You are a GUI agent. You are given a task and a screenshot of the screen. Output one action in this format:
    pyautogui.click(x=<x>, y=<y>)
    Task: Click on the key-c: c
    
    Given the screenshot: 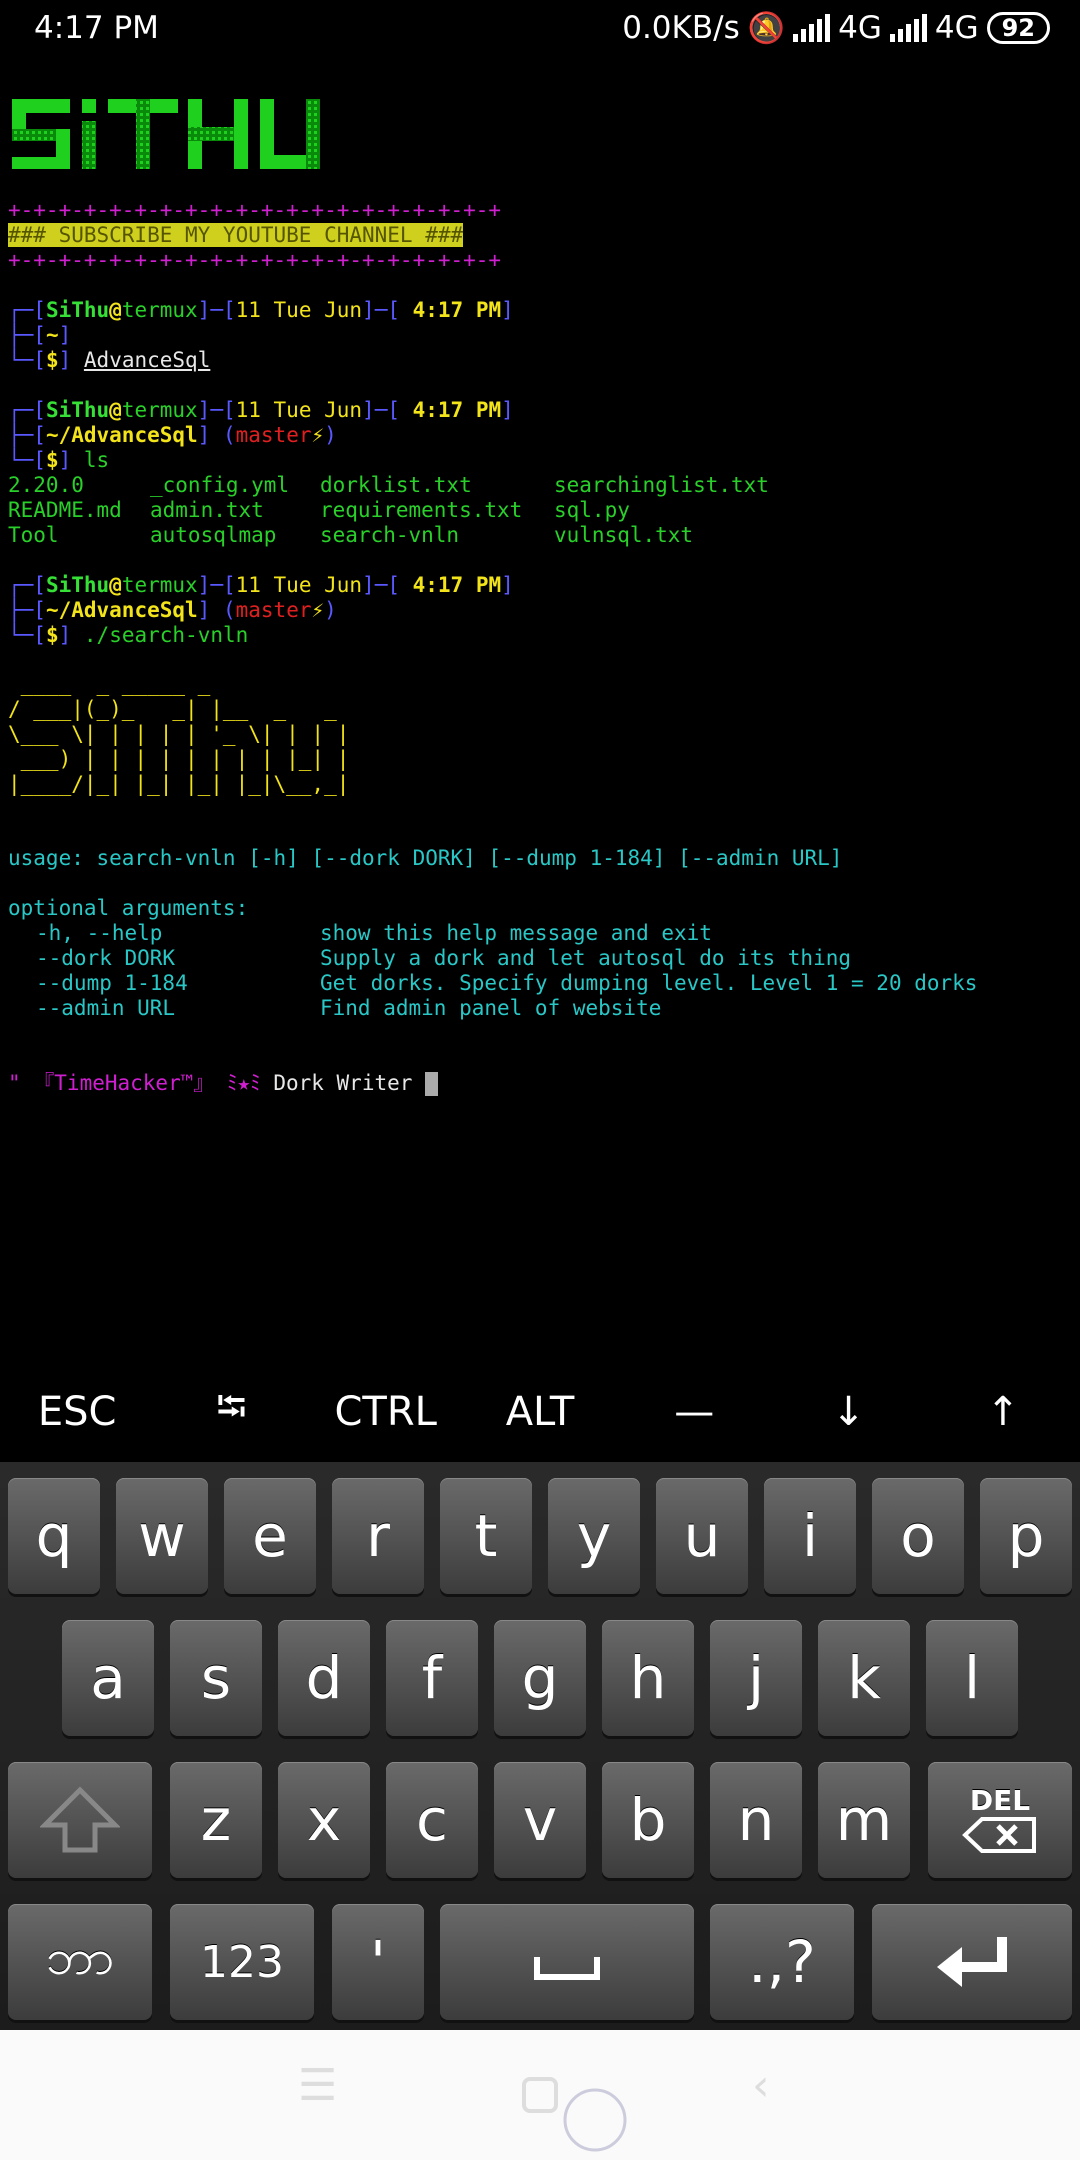 What is the action you would take?
    pyautogui.click(x=432, y=1820)
    